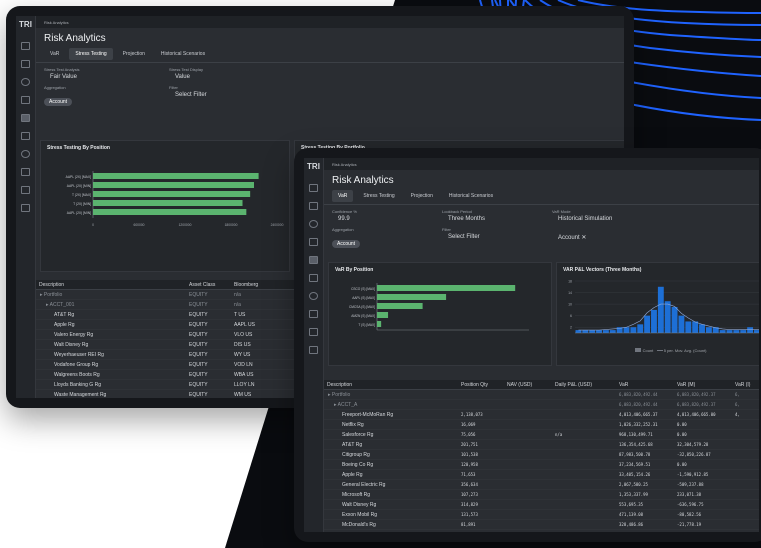 The image size is (761, 548). Describe the element at coordinates (472, 414) in the screenshot. I see `table-cell: 2,138,073` at that location.